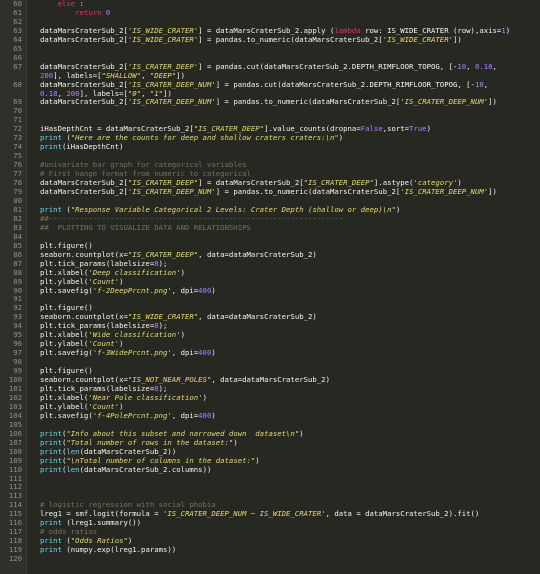 Image resolution: width=540 pixels, height=574 pixels. I want to click on code-line: 80, so click(270, 201).